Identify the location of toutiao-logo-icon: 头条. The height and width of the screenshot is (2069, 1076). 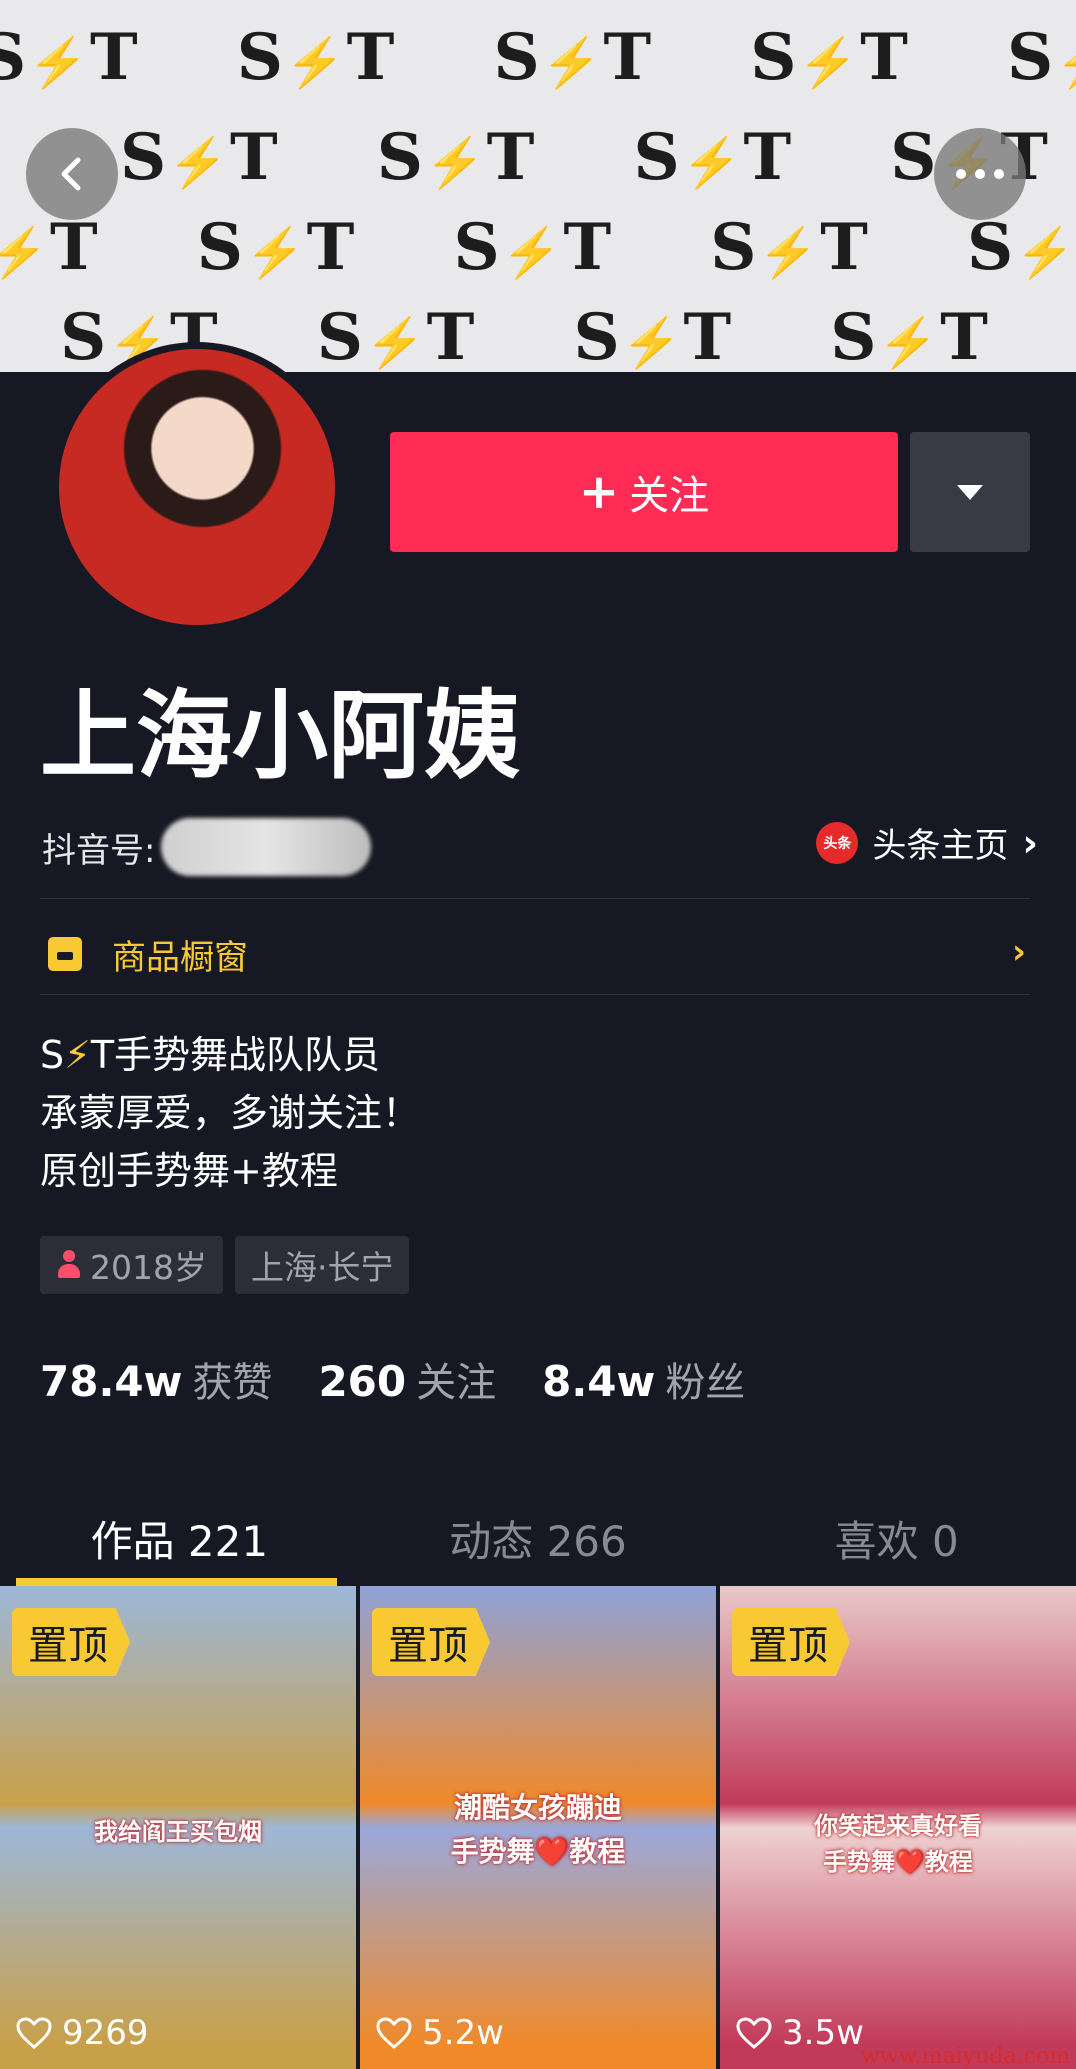
(837, 842).